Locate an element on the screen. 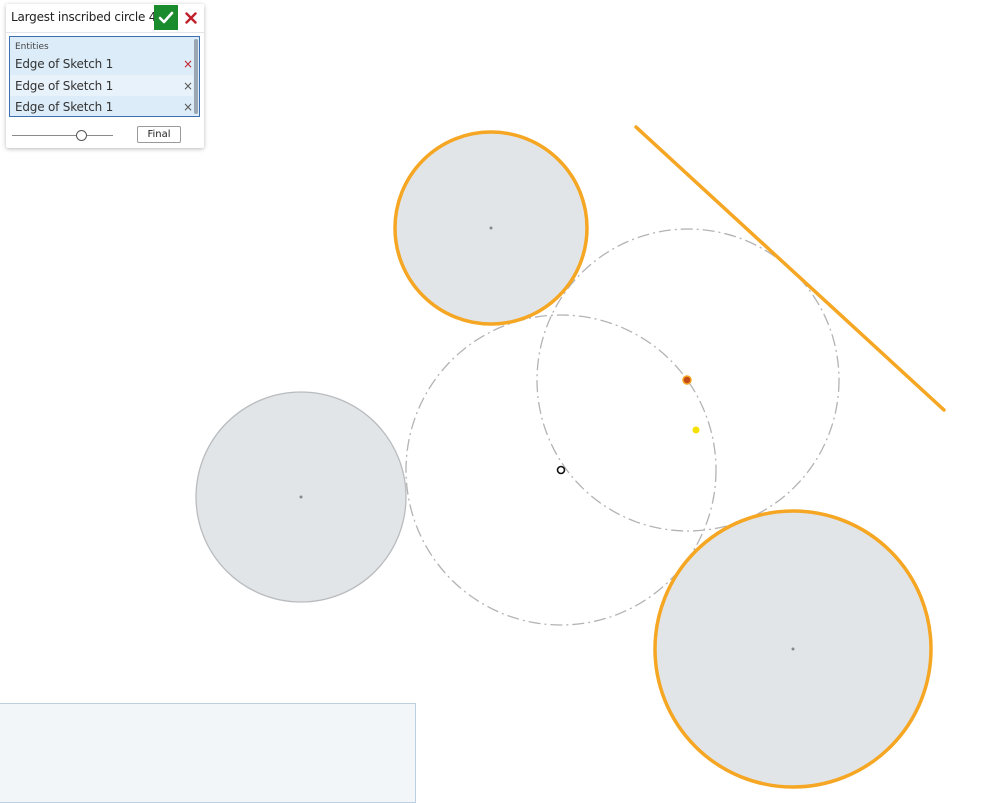  dialog-header: Largest inscribed circle 4 is located at coordinates (105, 18).